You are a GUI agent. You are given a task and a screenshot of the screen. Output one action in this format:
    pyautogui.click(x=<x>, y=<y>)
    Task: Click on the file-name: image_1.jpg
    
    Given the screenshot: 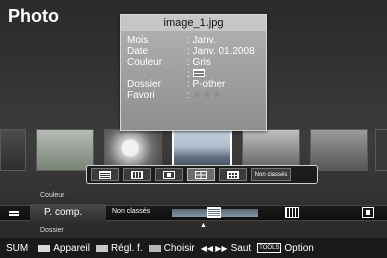 What is the action you would take?
    pyautogui.click(x=193, y=23)
    